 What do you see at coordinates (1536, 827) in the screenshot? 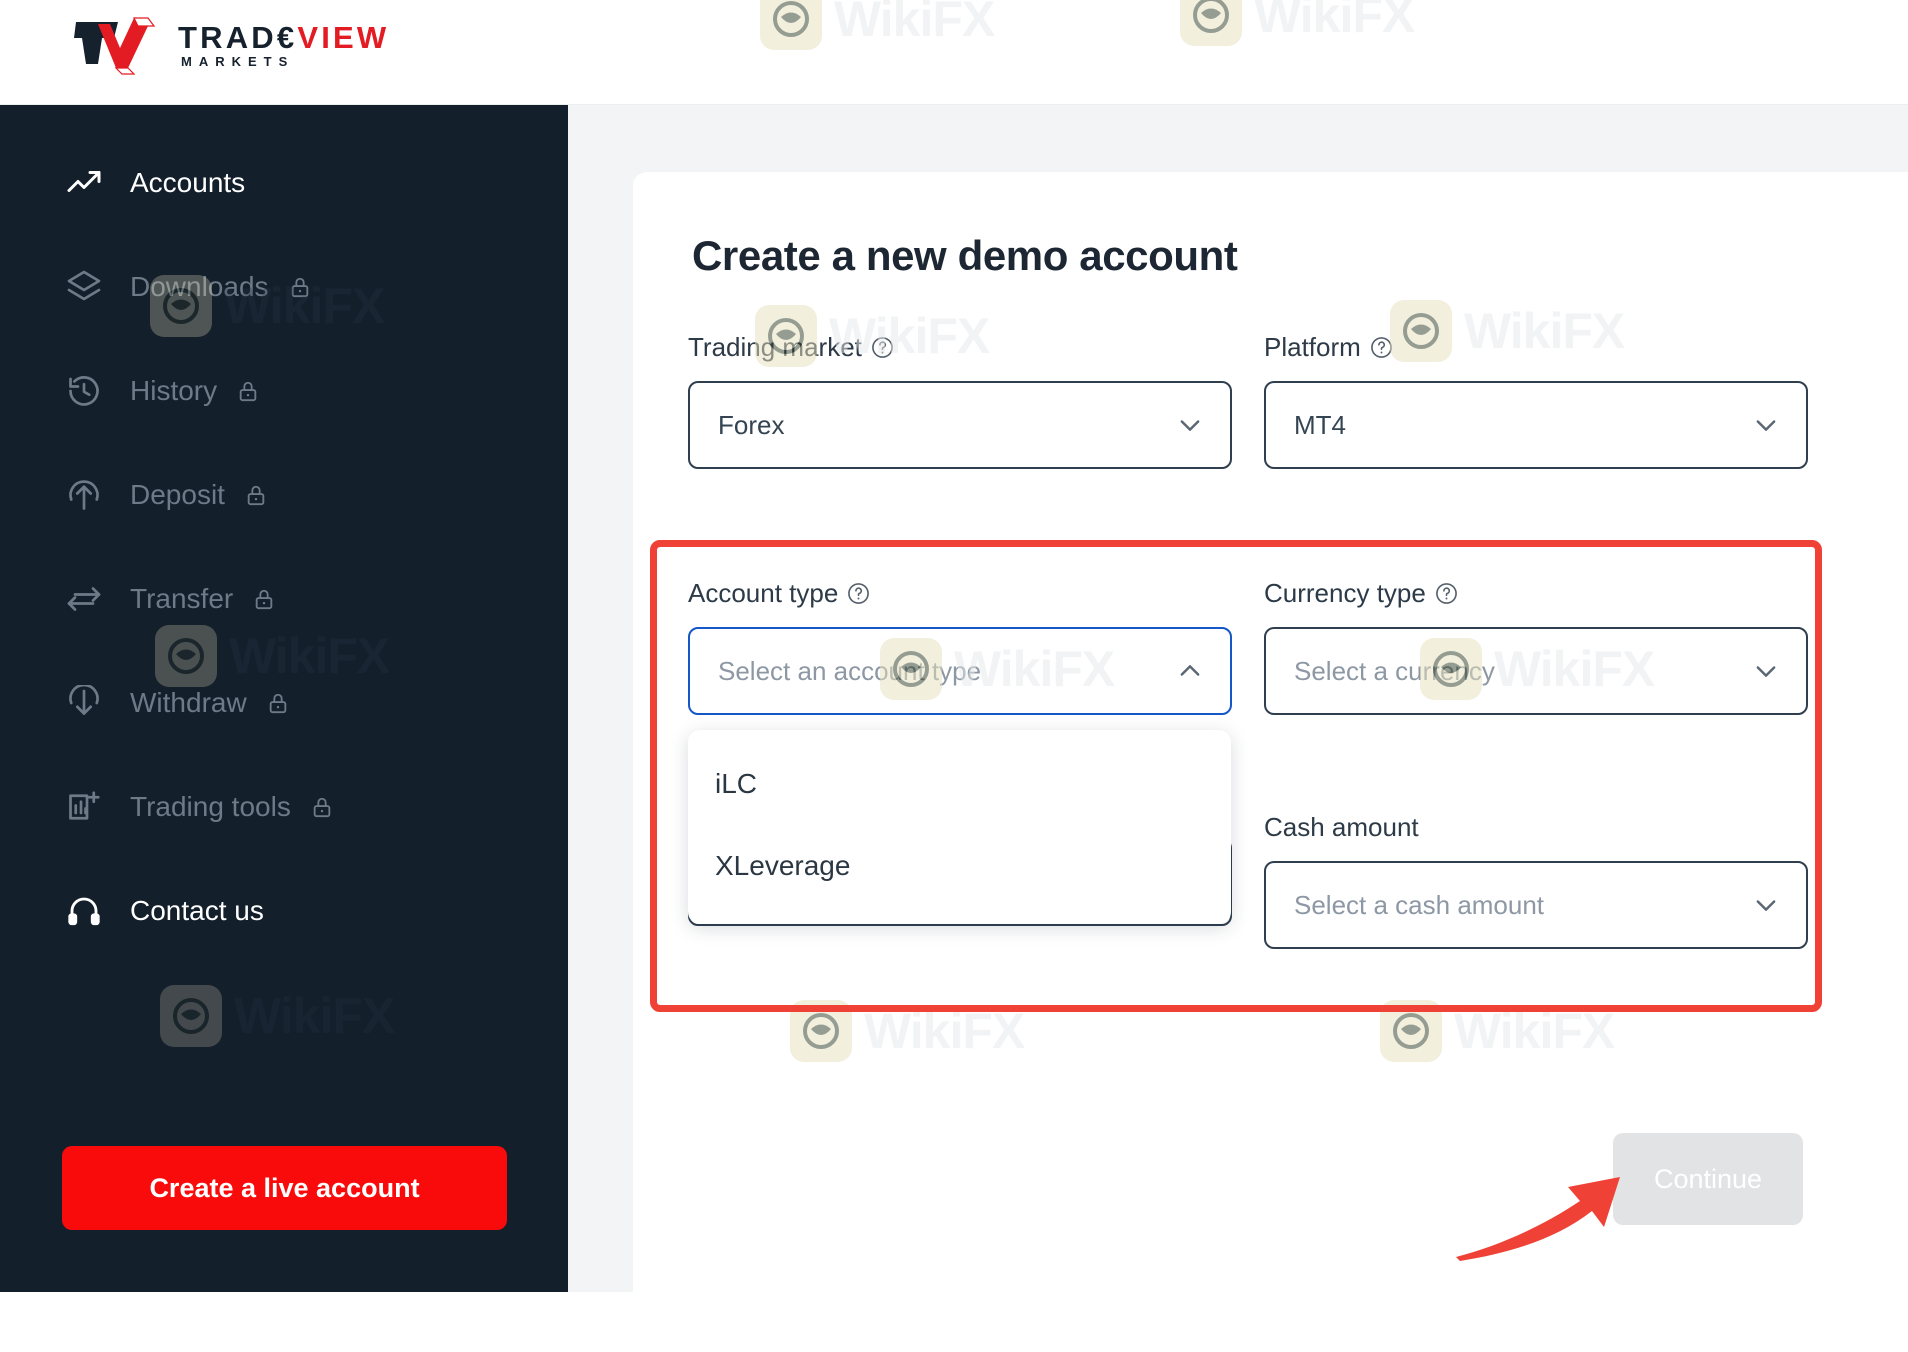
I see `cash-amount-label: Cash amount` at bounding box center [1536, 827].